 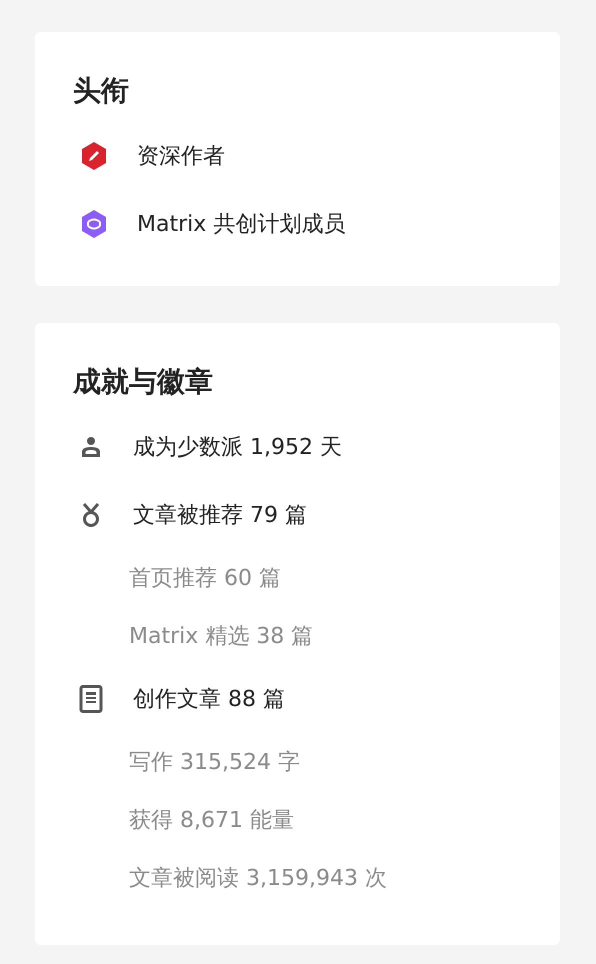 I want to click on achievement-label: 文章被推荐 79 篇, so click(x=220, y=516).